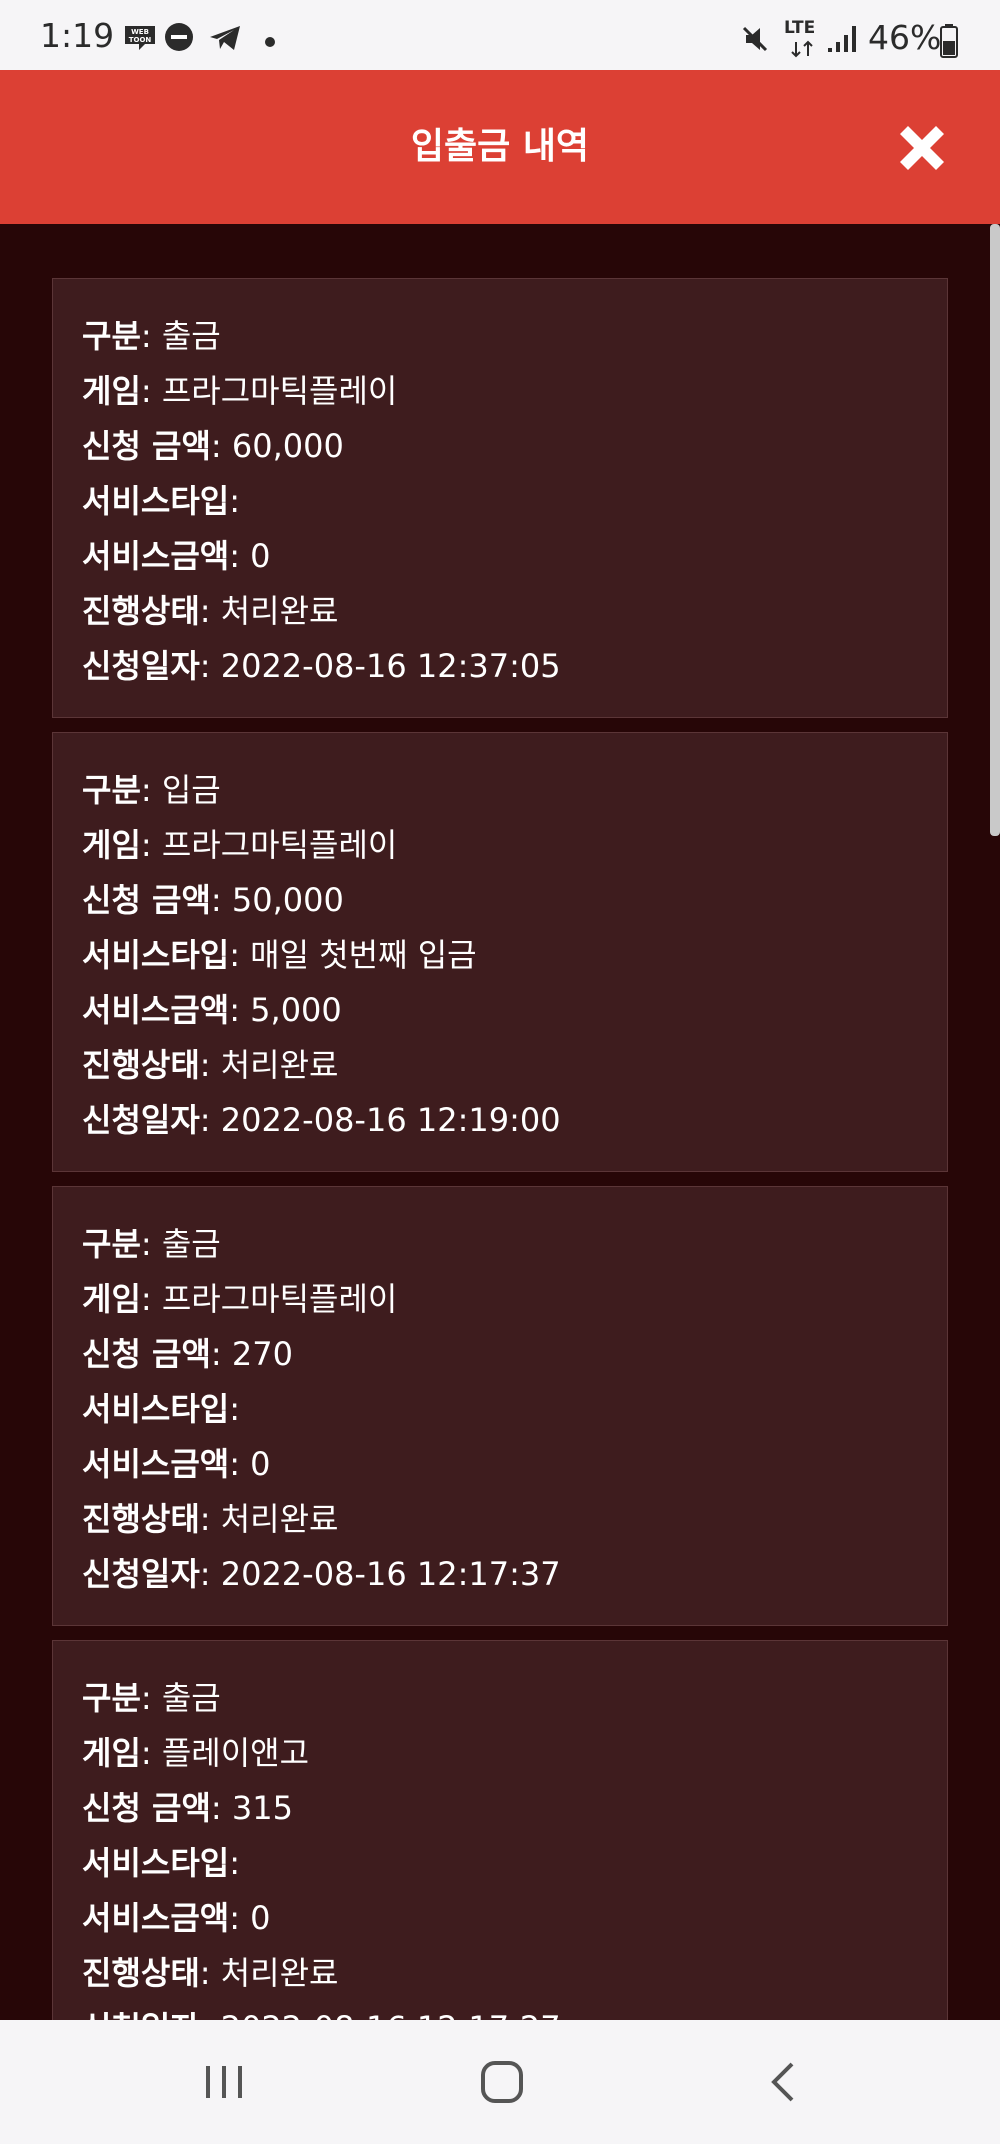  I want to click on yogiyo-icon, so click(179, 37).